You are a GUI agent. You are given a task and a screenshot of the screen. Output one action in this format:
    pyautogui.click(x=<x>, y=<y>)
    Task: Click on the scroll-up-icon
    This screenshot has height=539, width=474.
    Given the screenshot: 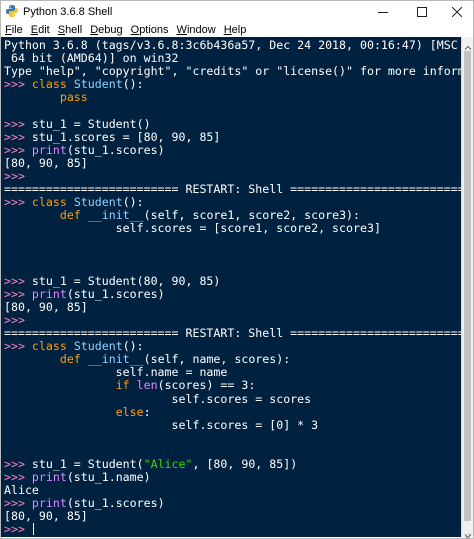 What is the action you would take?
    pyautogui.click(x=468, y=44)
    